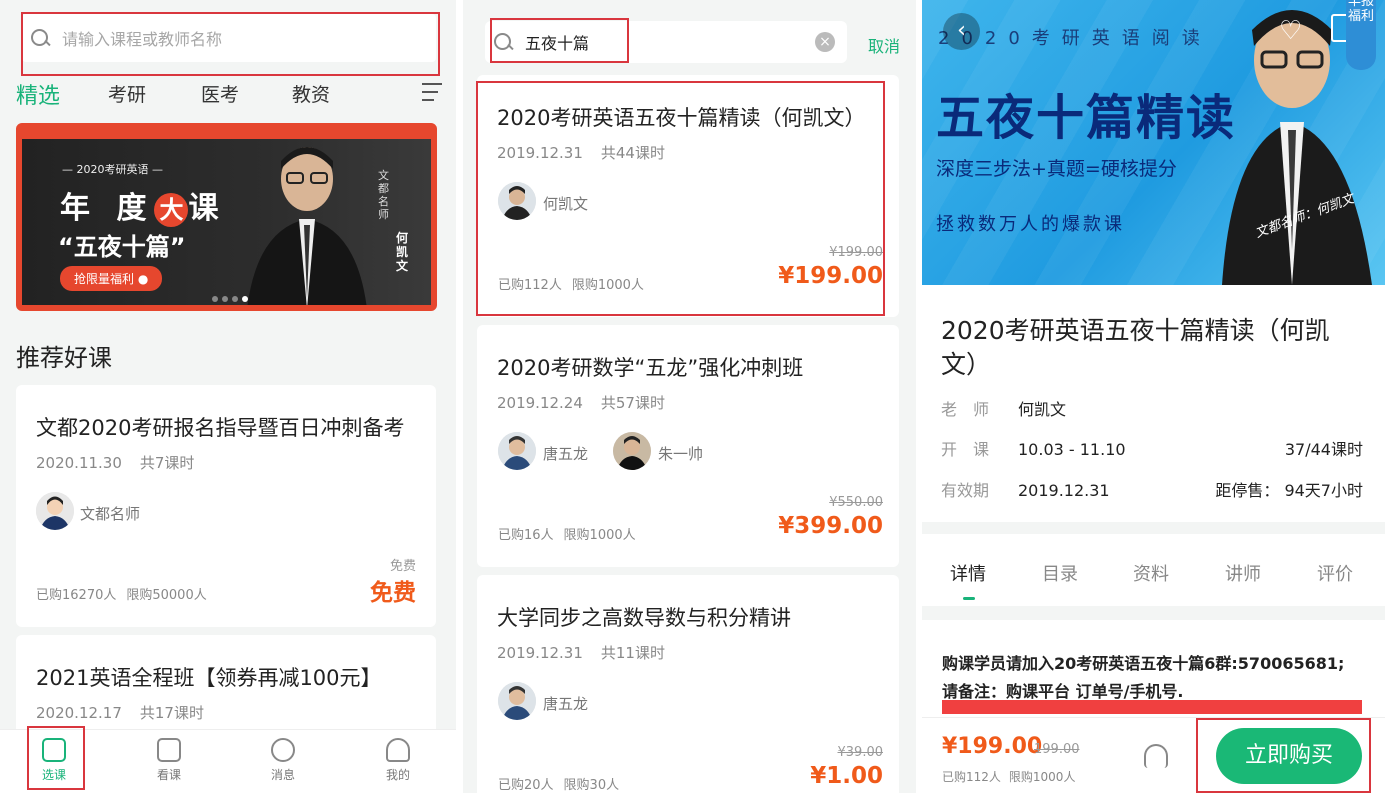 The width and height of the screenshot is (1385, 793). I want to click on course-meta: 2019.12.31 共44课时, so click(581, 153).